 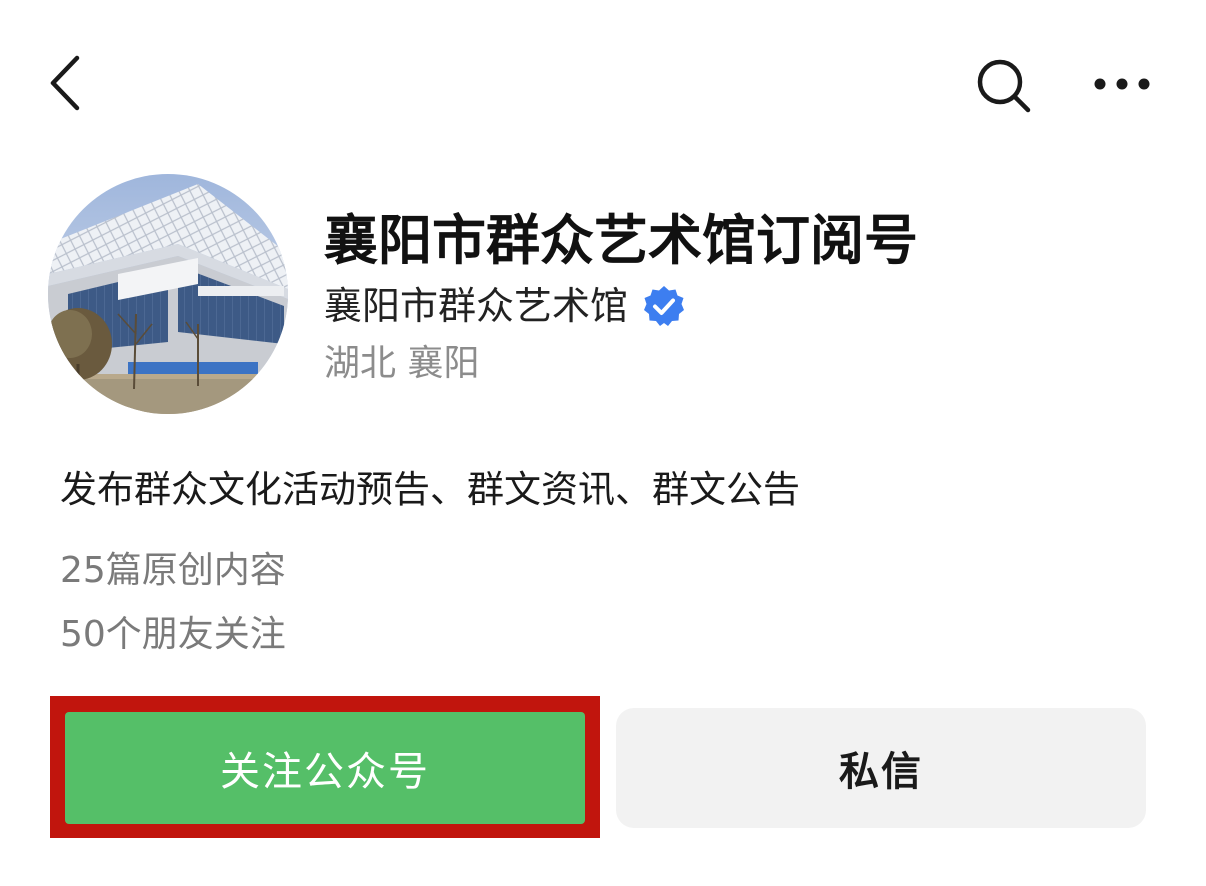 What do you see at coordinates (476, 306) in the screenshot?
I see `org-name: 襄阳市群众艺术馆` at bounding box center [476, 306].